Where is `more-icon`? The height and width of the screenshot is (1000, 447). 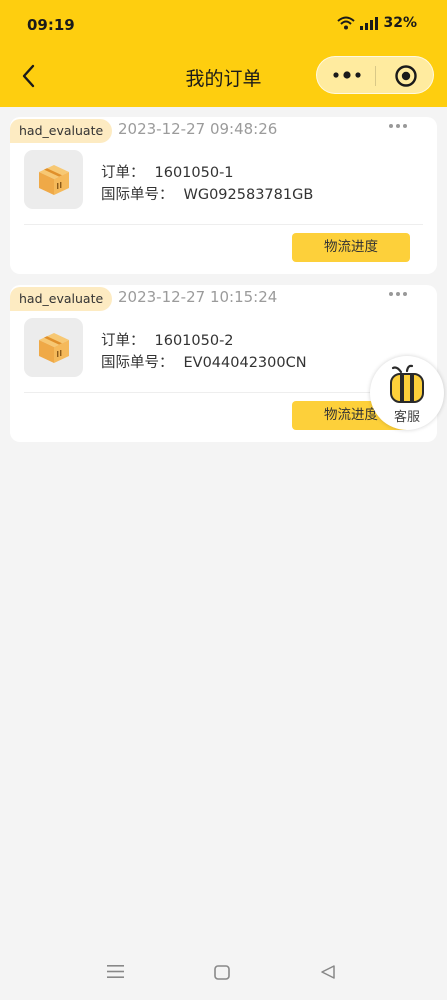
more-icon is located at coordinates (347, 75).